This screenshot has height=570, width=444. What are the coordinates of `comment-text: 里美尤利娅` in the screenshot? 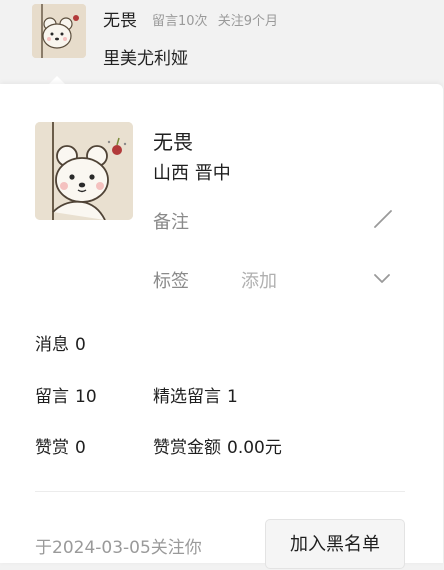 It's located at (145, 59).